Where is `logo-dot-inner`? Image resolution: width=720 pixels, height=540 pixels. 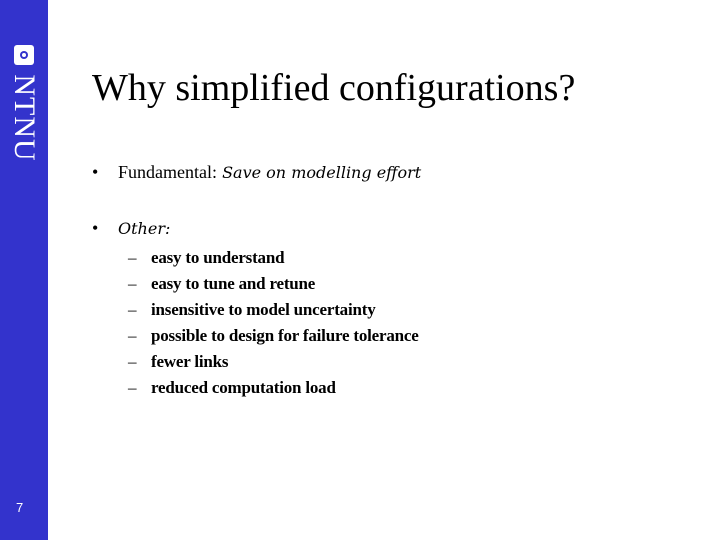
logo-dot-inner is located at coordinates (24, 55).